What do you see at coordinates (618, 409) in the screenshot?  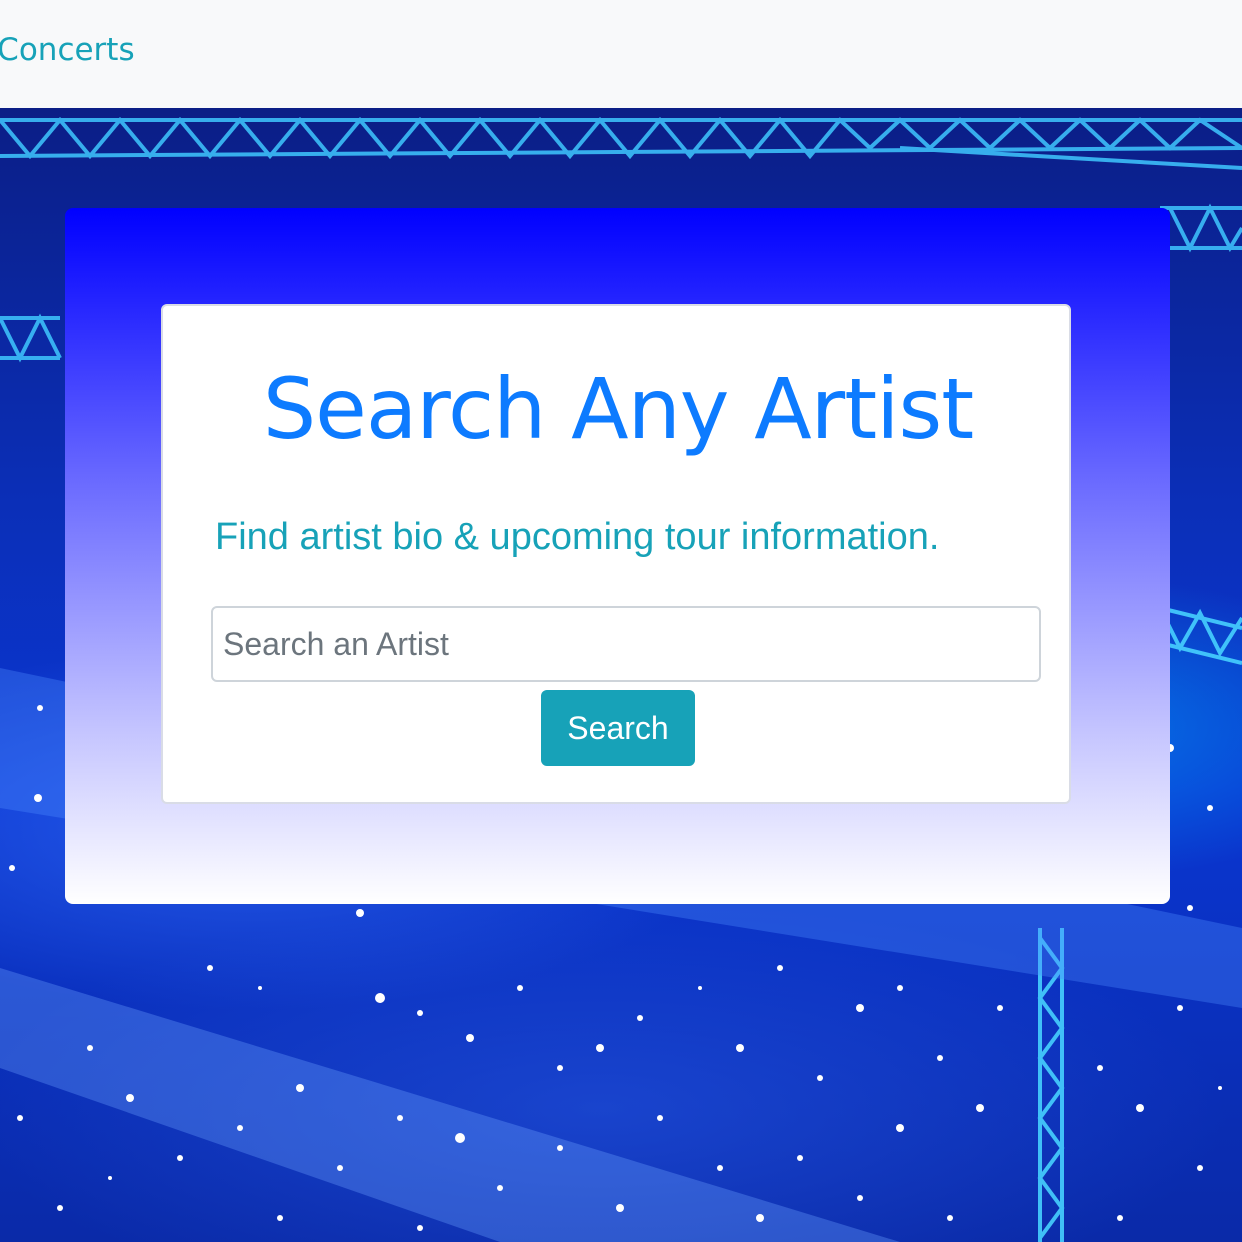 I see `page-title: Search Any Artist` at bounding box center [618, 409].